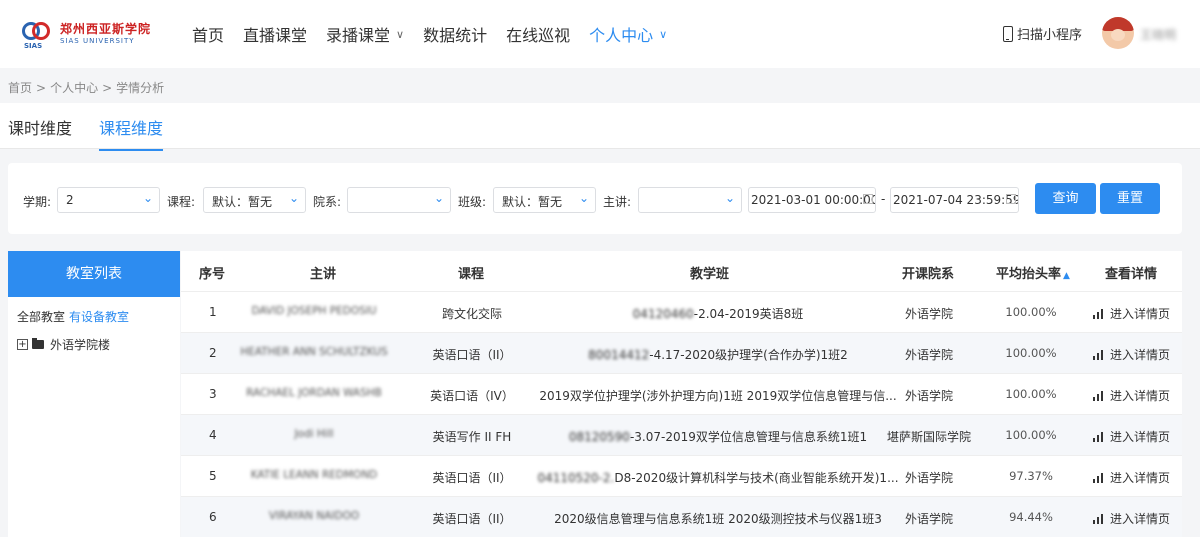 The width and height of the screenshot is (1200, 537). What do you see at coordinates (1118, 33) in the screenshot?
I see `avatar` at bounding box center [1118, 33].